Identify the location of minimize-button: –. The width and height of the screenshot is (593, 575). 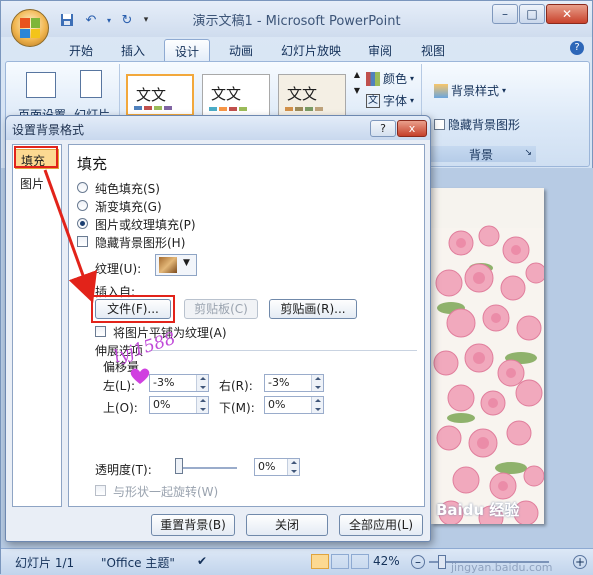
(505, 14).